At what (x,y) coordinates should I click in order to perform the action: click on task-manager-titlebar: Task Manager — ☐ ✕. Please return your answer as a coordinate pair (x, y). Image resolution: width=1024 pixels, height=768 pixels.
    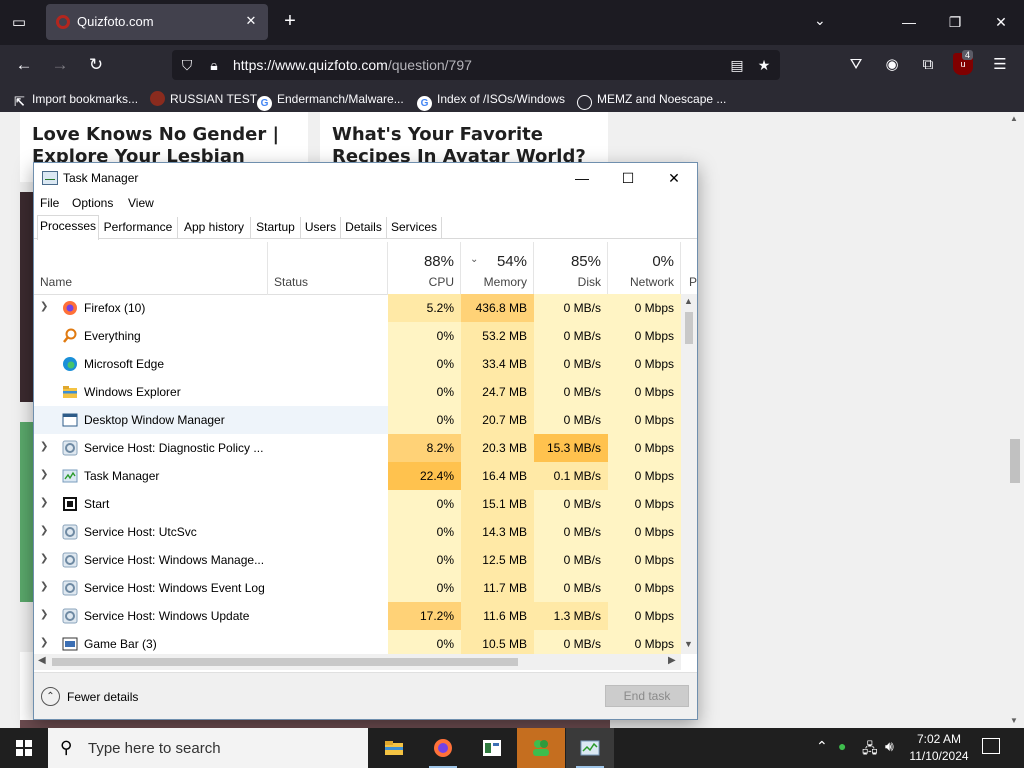
    Looking at the image, I should click on (365, 178).